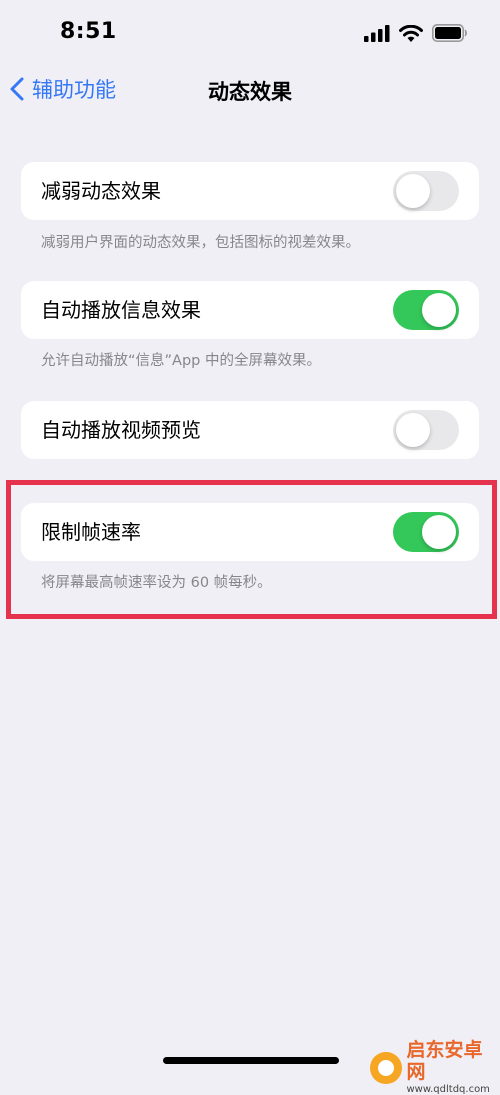 The width and height of the screenshot is (500, 1095). Describe the element at coordinates (251, 1060) in the screenshot. I see `home-indicator` at that location.